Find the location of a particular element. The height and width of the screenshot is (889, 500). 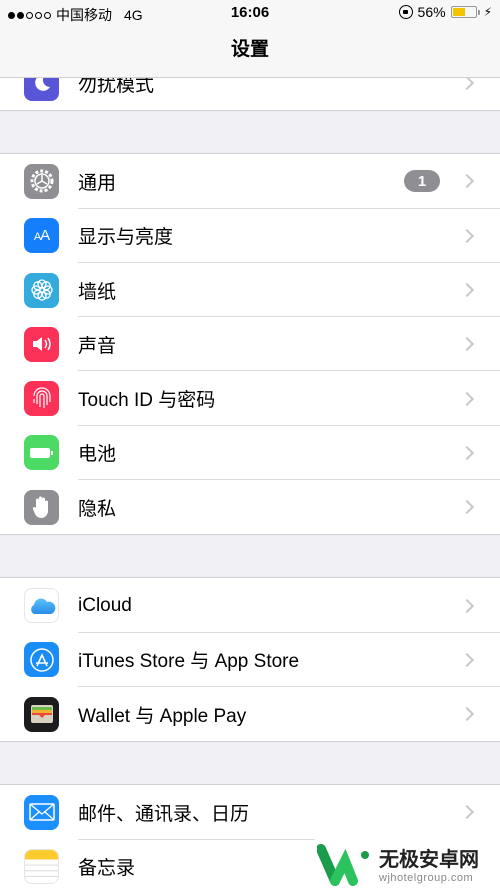

settings-row: 声音 is located at coordinates (250, 344).